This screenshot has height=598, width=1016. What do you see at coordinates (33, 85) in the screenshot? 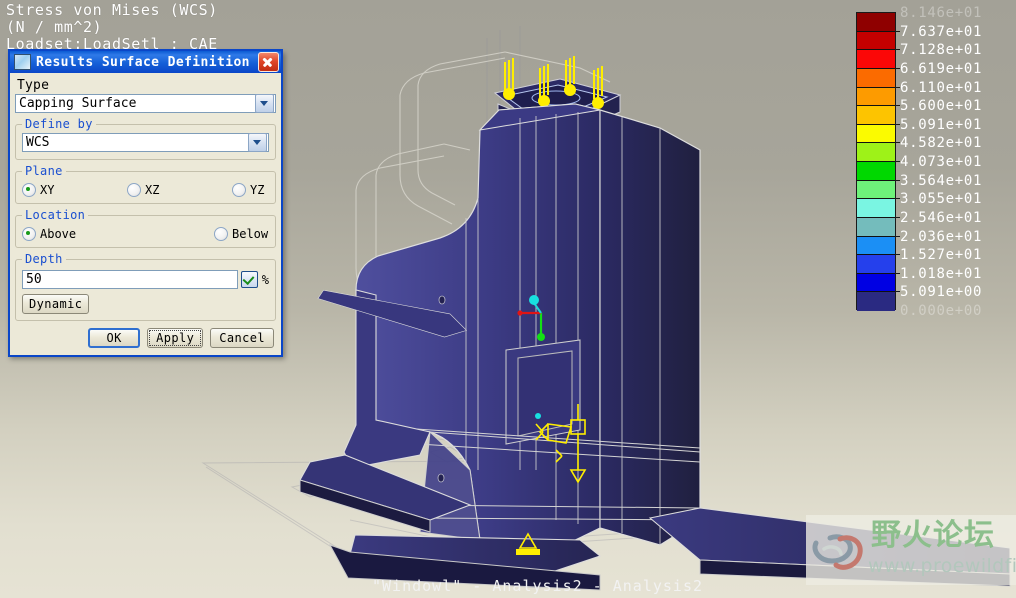
I see `type-label: Type` at bounding box center [33, 85].